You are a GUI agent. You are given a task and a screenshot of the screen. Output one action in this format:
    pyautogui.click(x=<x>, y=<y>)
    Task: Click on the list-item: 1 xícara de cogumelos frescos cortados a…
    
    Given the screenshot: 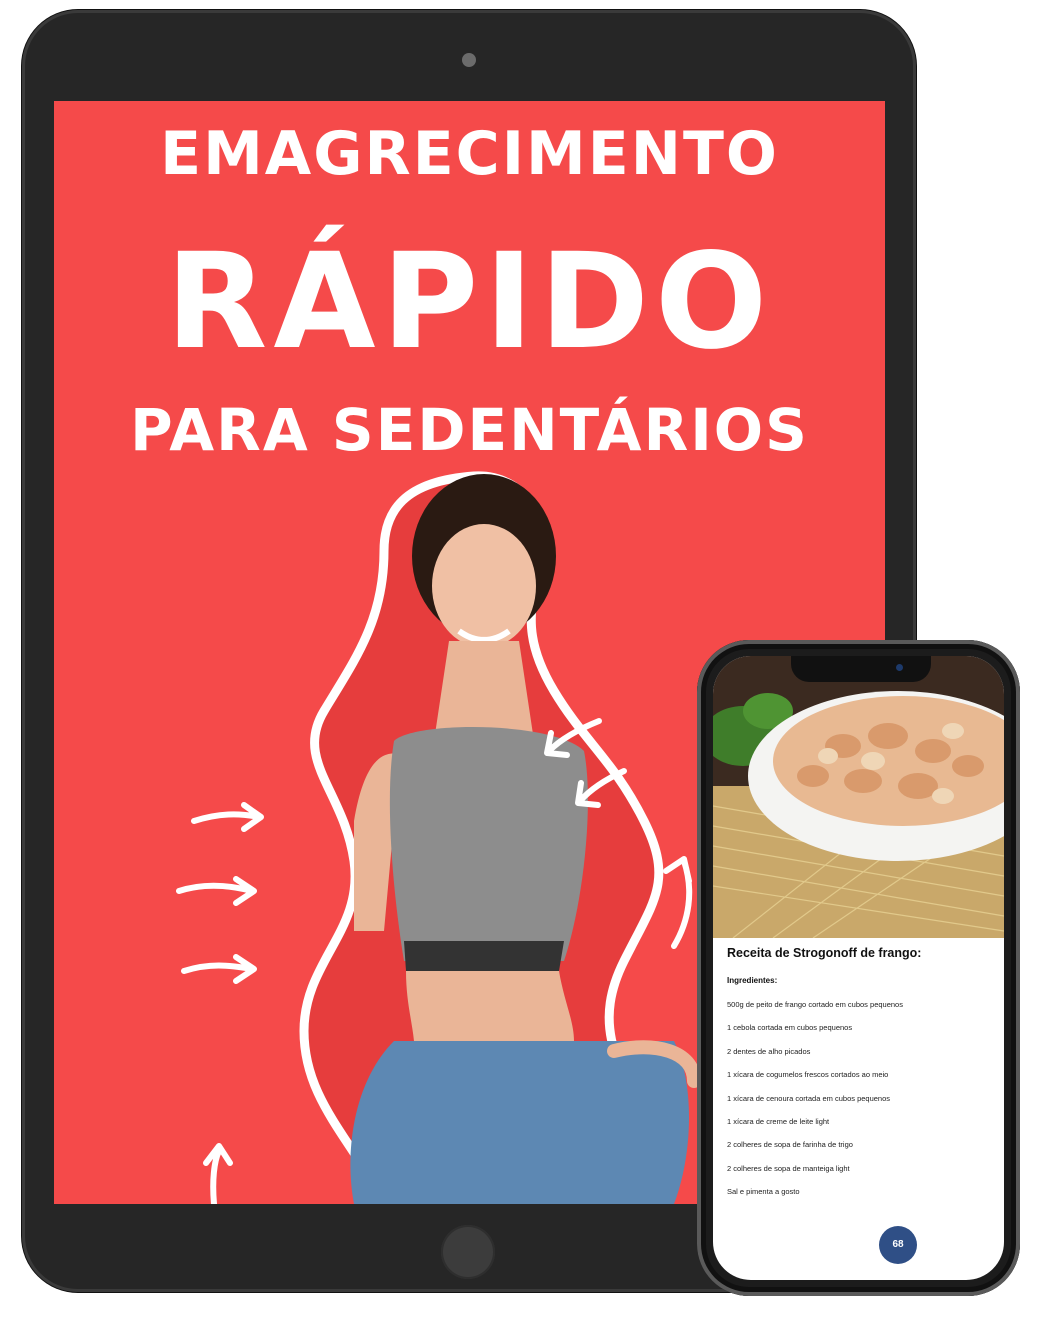 What is the action you would take?
    pyautogui.click(x=808, y=1075)
    